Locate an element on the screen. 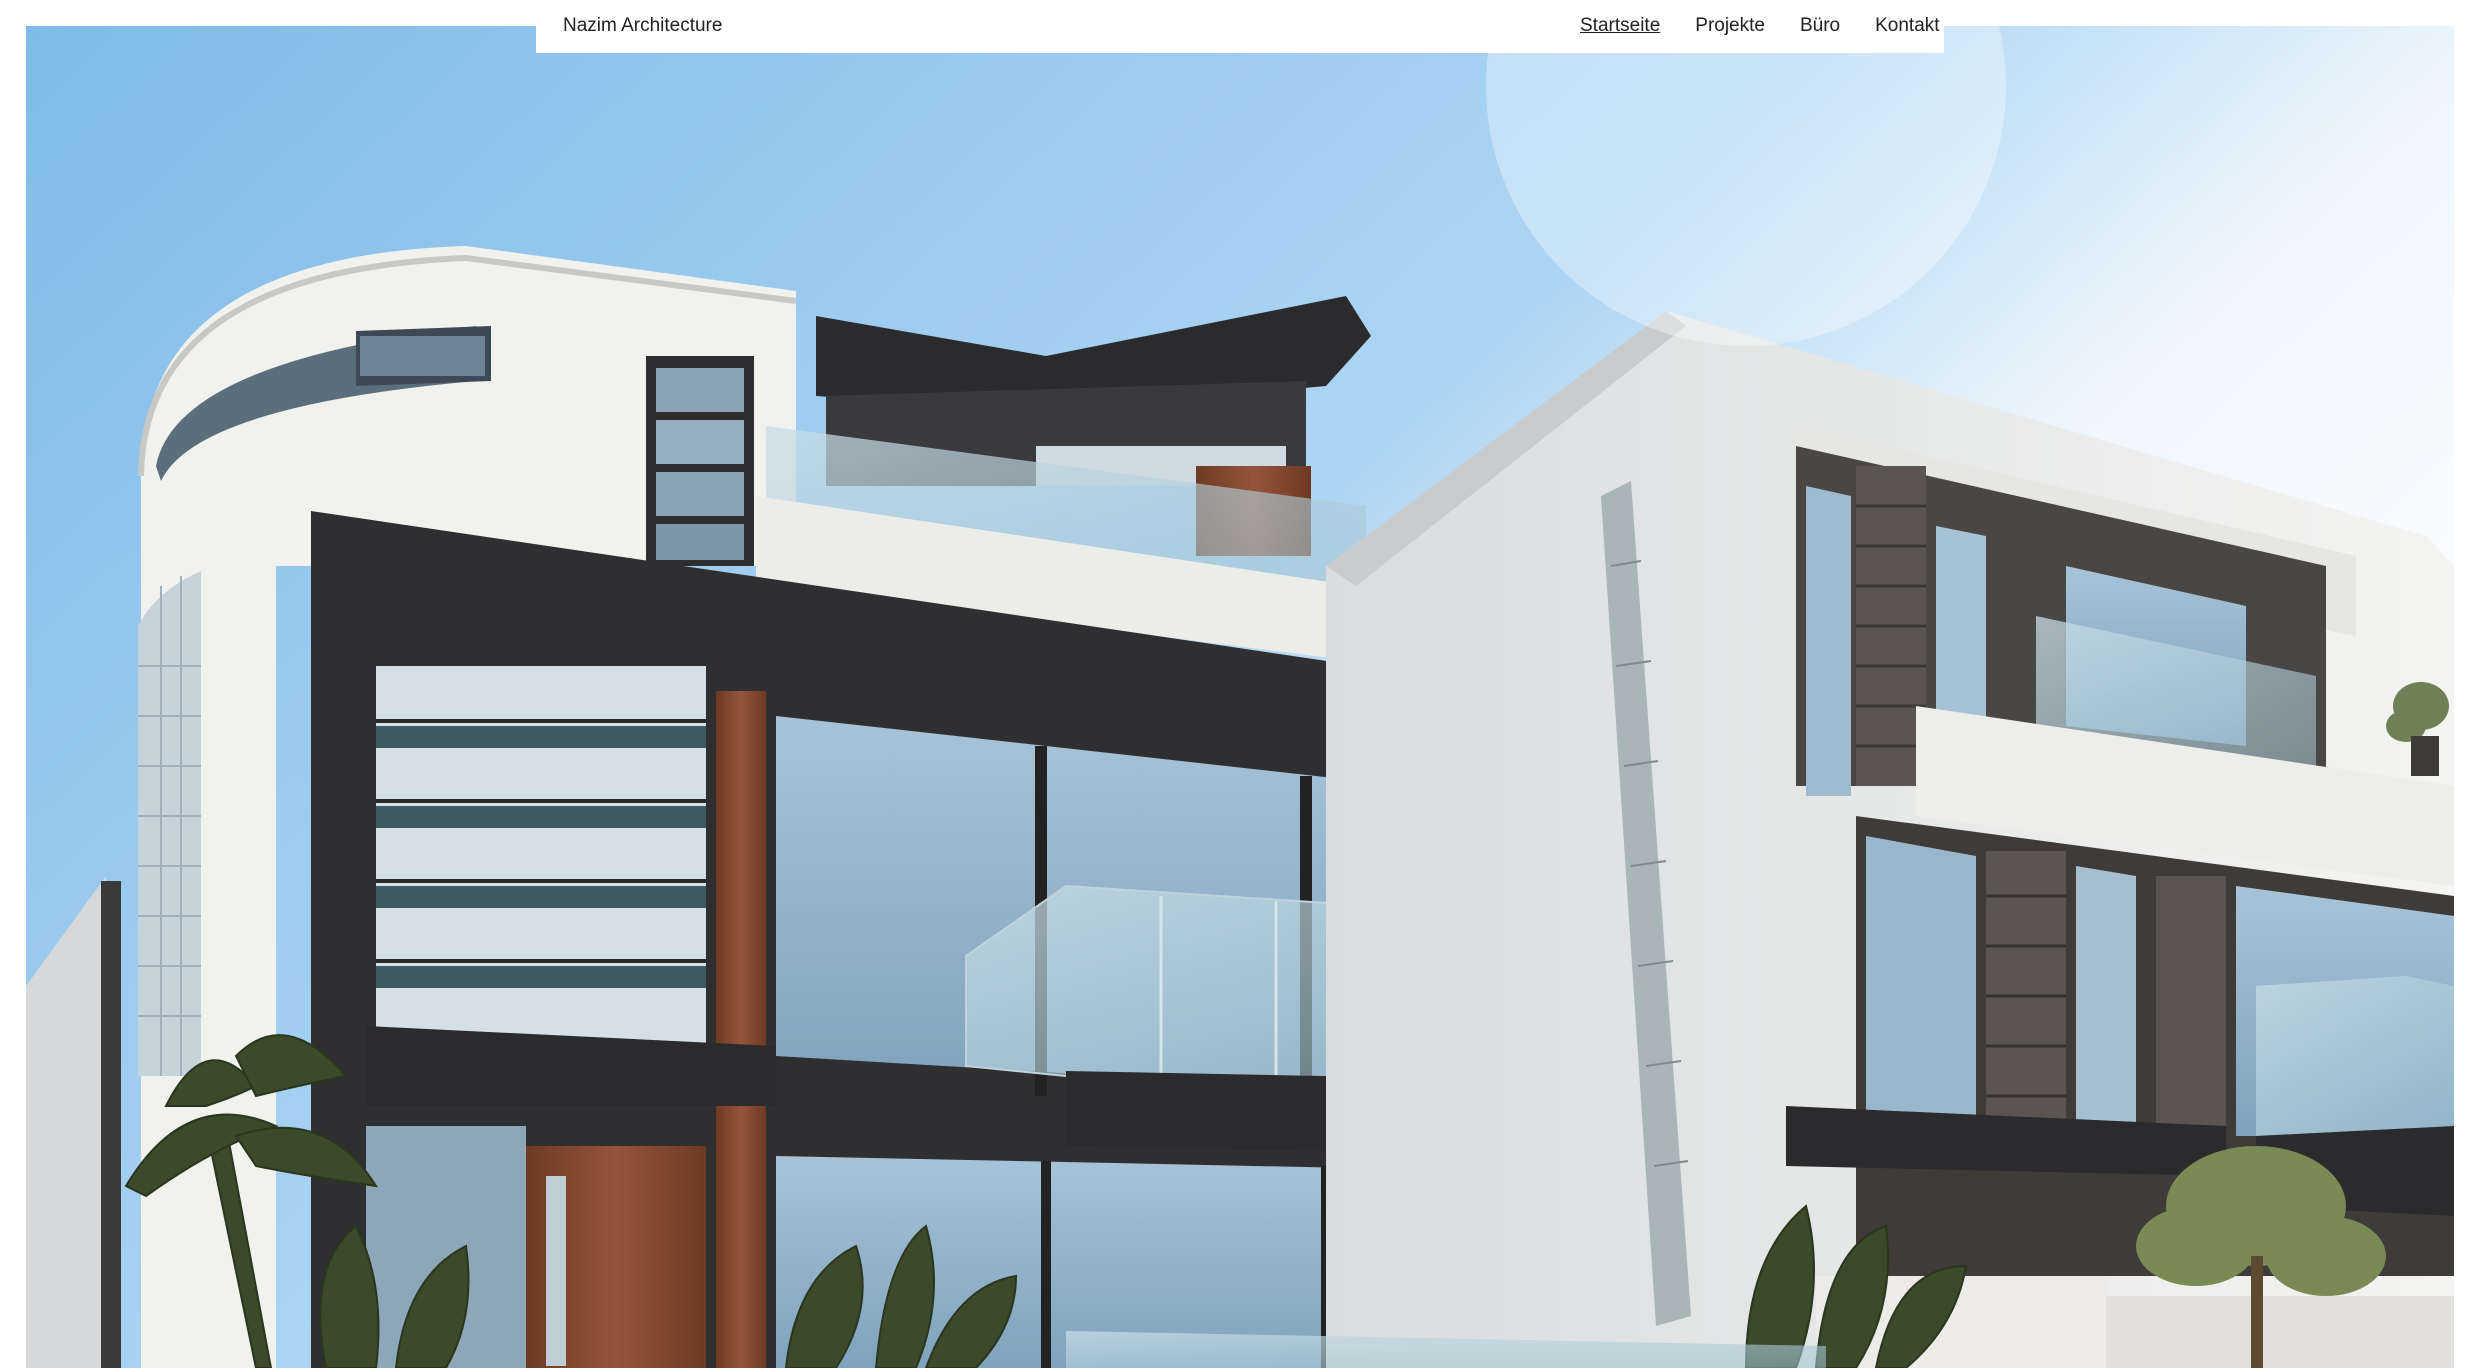 The image size is (2480, 1368). nav-link-buero: Büro is located at coordinates (1820, 26).